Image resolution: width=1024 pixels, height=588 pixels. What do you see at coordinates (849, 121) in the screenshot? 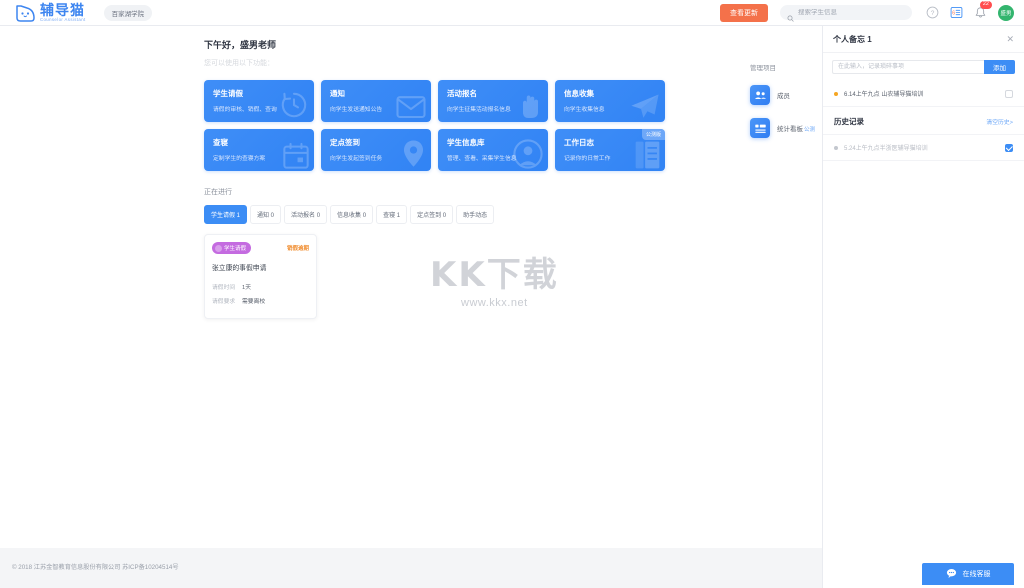
I see `memo-history-title: 历史记录` at bounding box center [849, 121].